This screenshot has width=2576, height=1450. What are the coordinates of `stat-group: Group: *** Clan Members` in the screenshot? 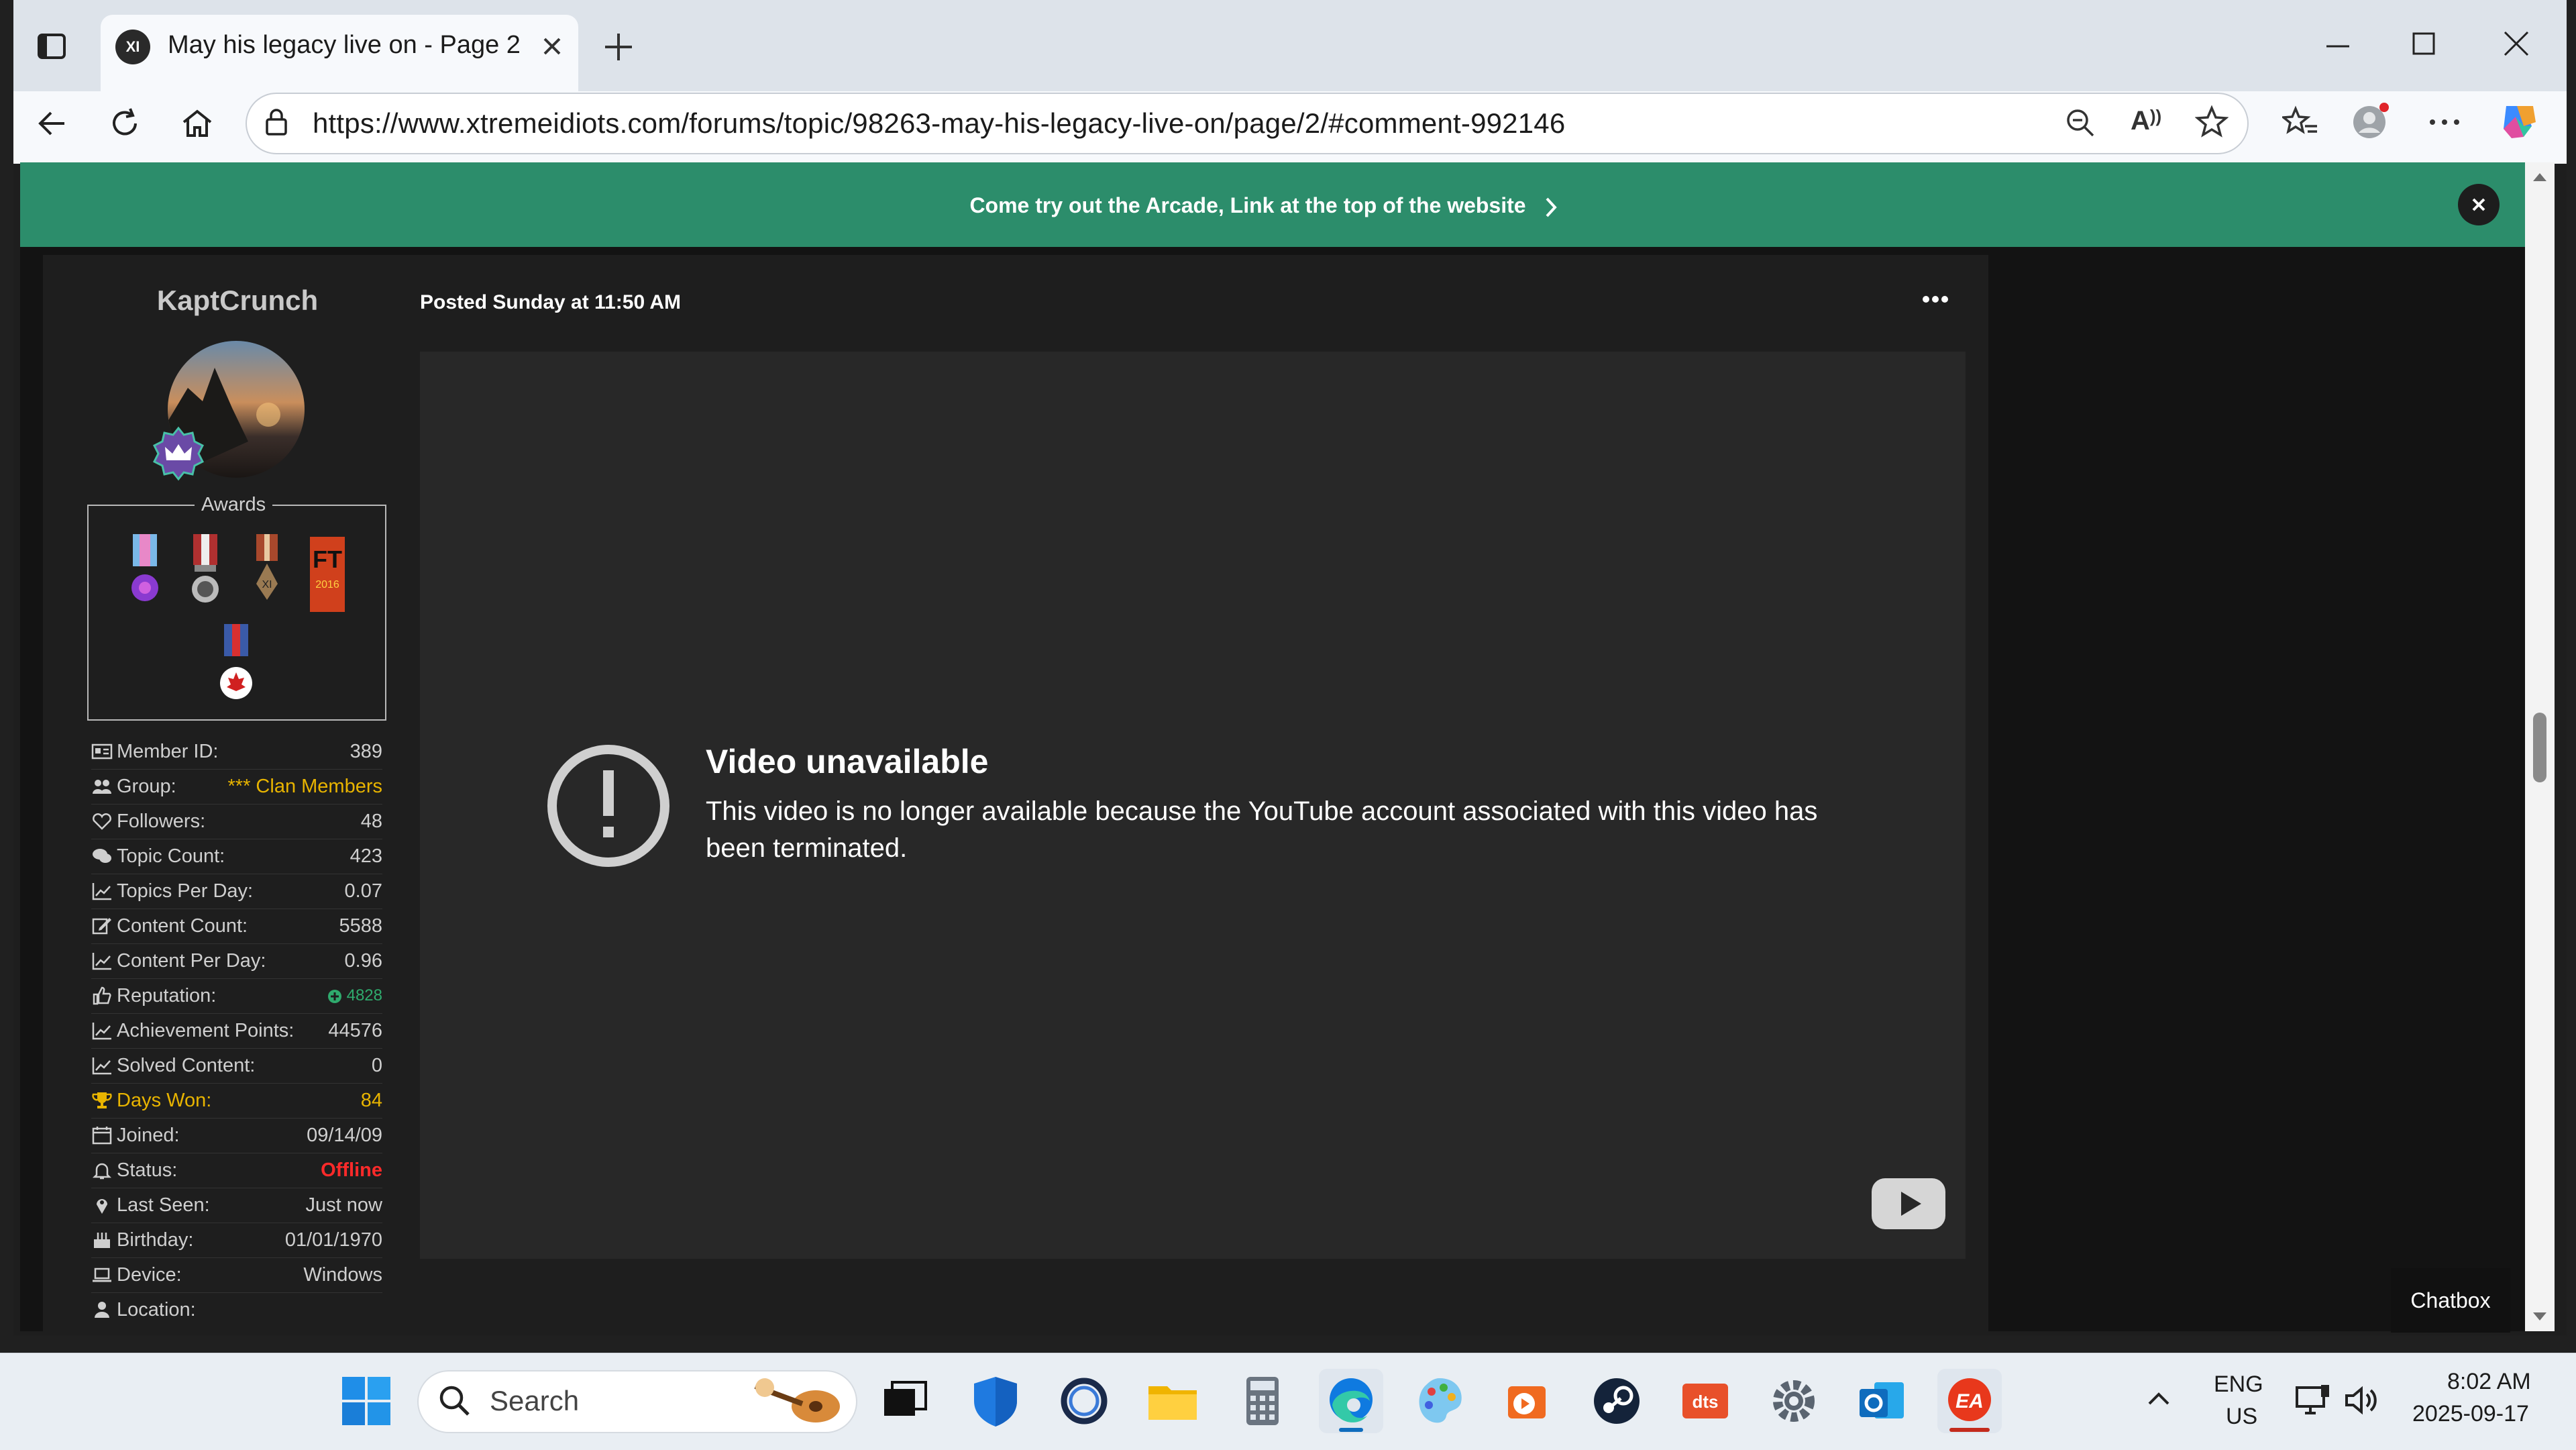 It's located at (236, 787).